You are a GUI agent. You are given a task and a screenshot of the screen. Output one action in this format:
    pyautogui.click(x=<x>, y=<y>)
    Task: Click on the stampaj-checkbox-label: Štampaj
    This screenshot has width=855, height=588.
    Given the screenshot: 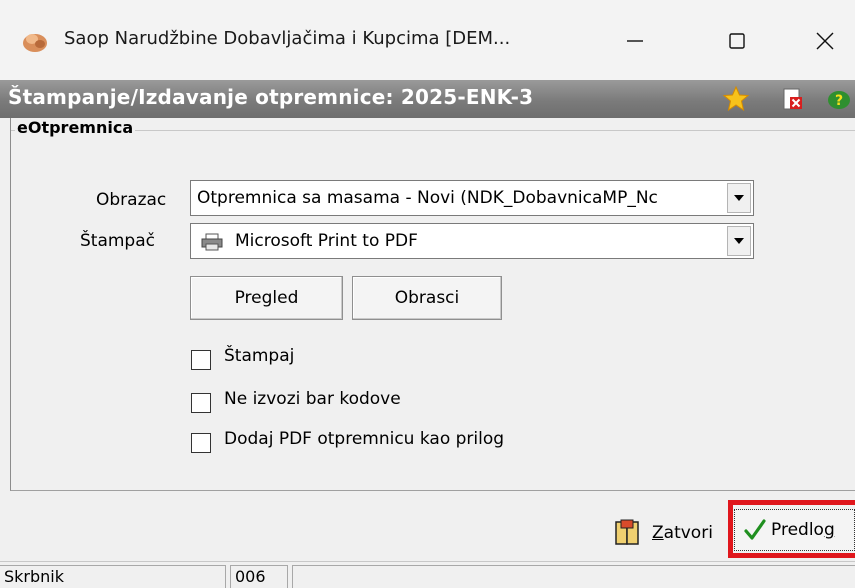 What is the action you would take?
    pyautogui.click(x=259, y=356)
    